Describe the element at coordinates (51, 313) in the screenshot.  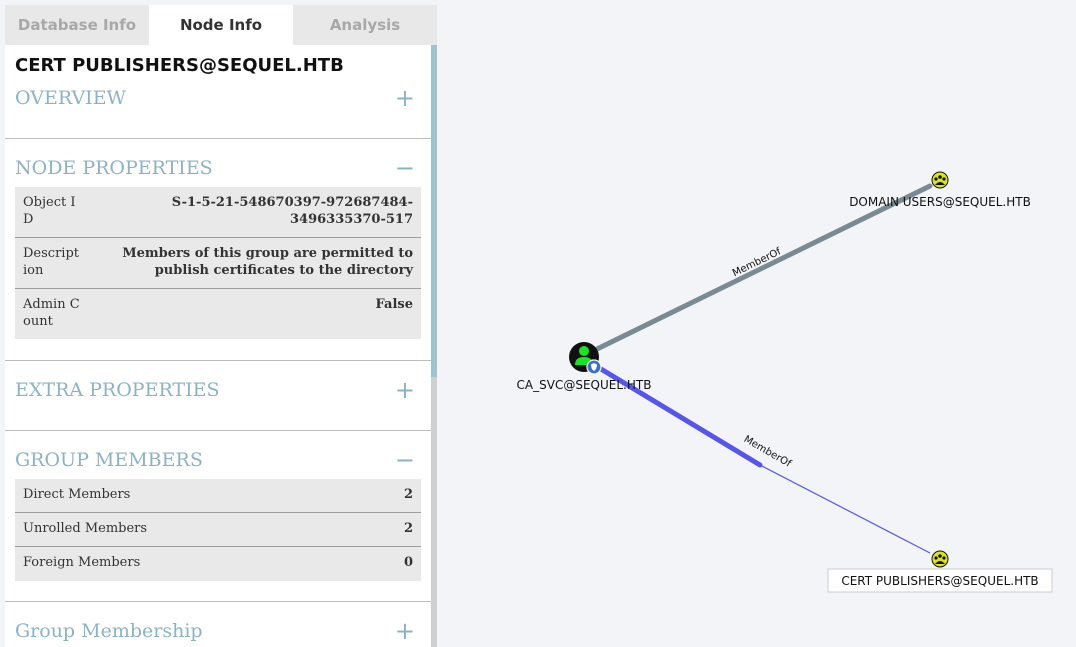
I see `property-key: Admin Count` at that location.